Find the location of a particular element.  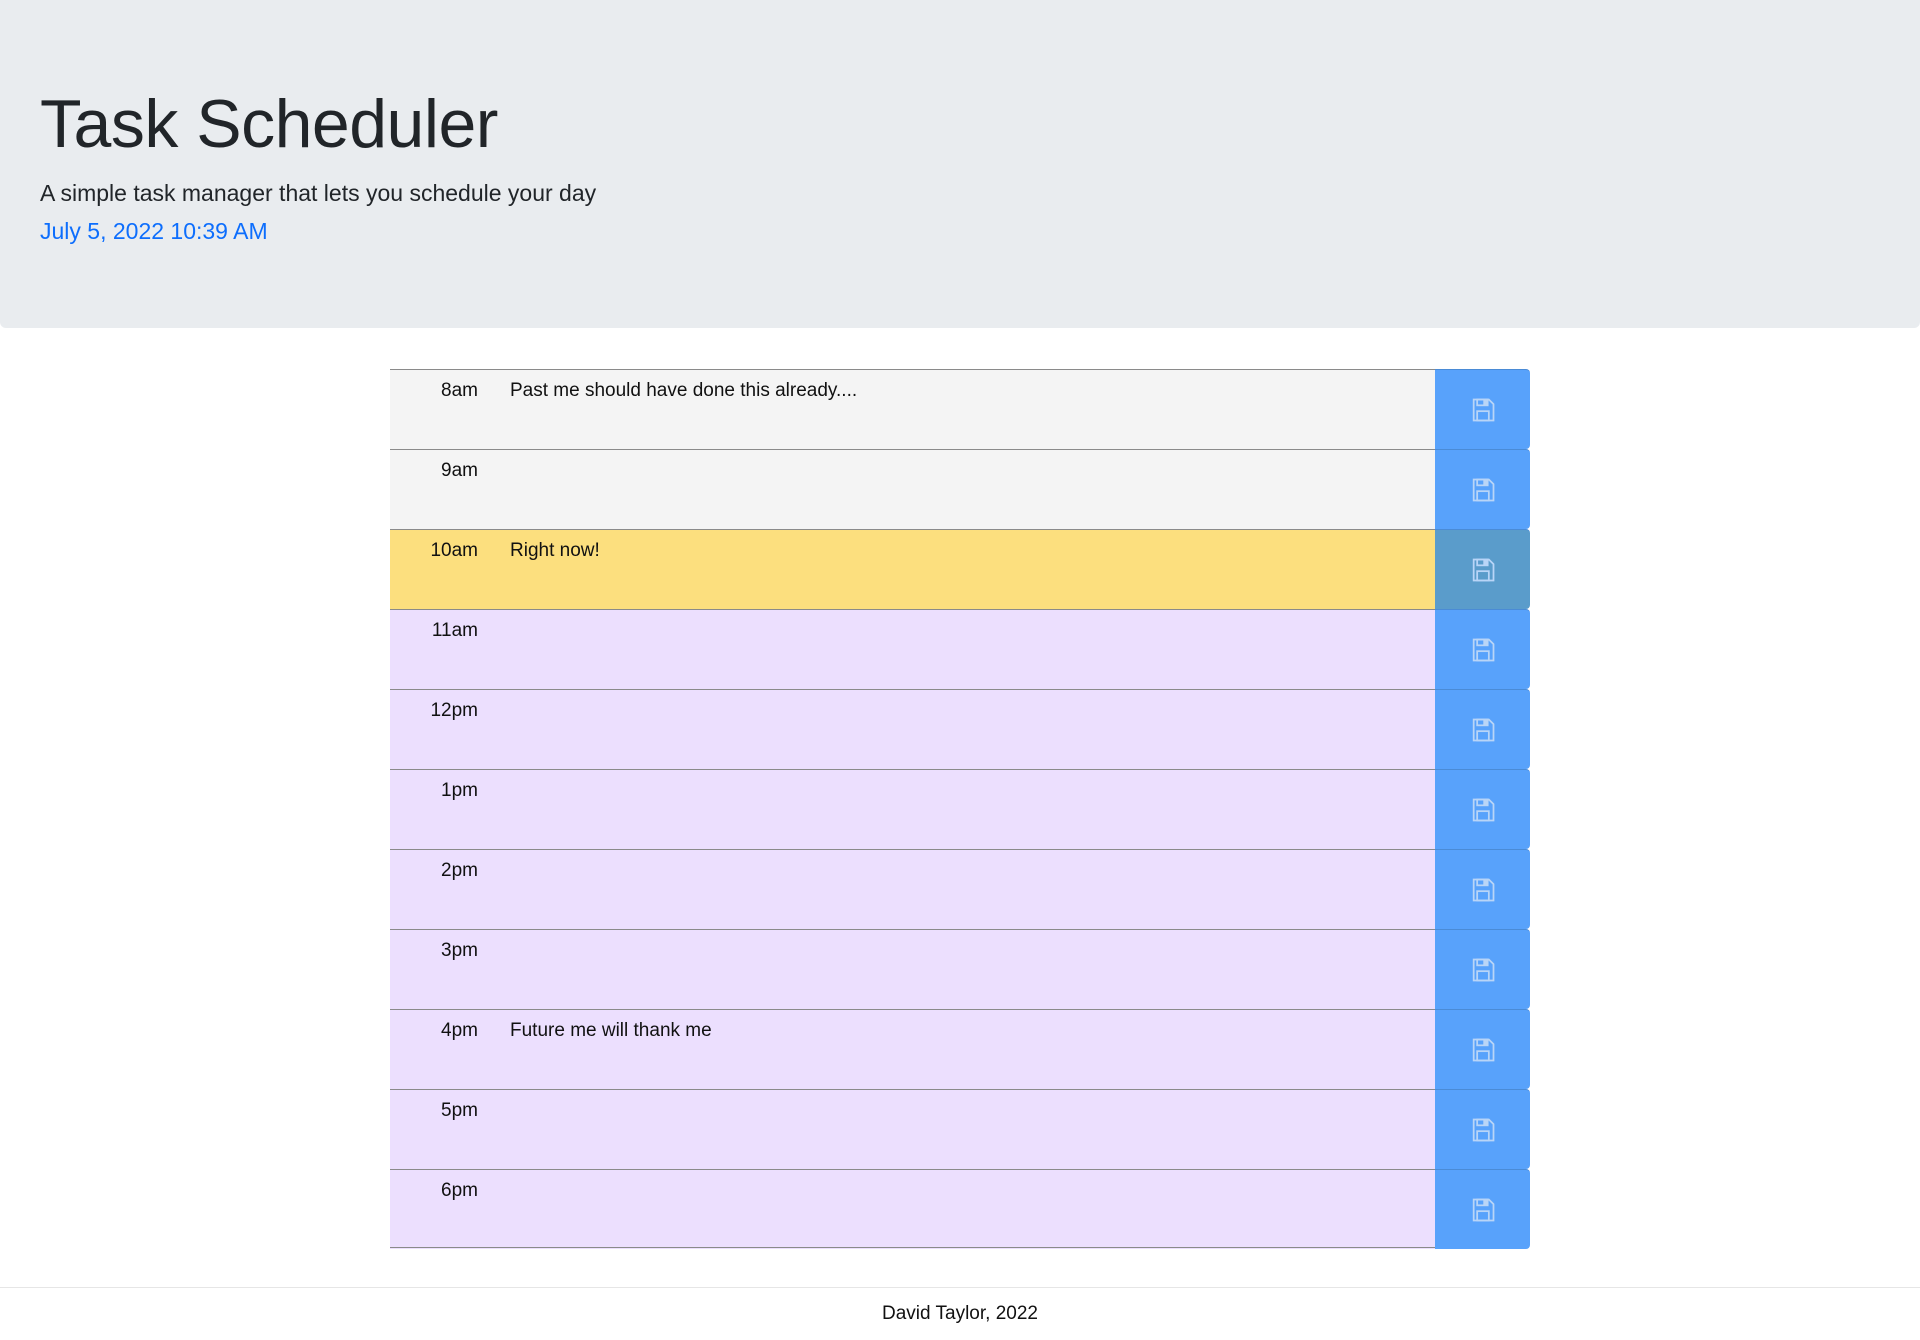

time-block-row: 5pm is located at coordinates (960, 1129).